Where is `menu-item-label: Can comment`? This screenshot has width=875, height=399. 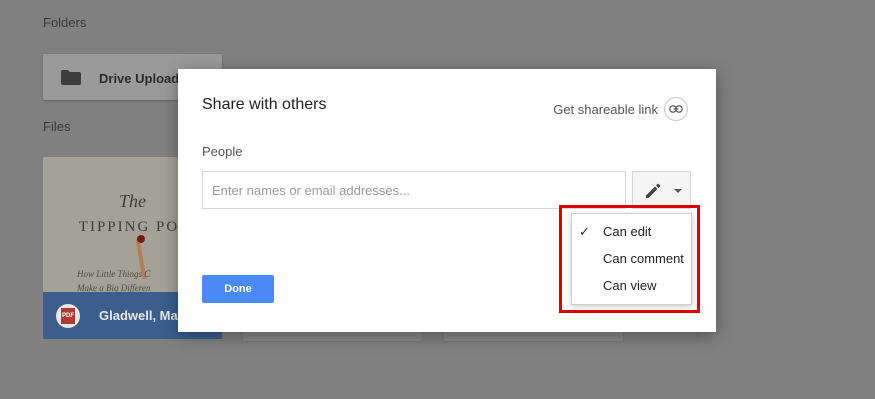
menu-item-label: Can comment is located at coordinates (643, 258).